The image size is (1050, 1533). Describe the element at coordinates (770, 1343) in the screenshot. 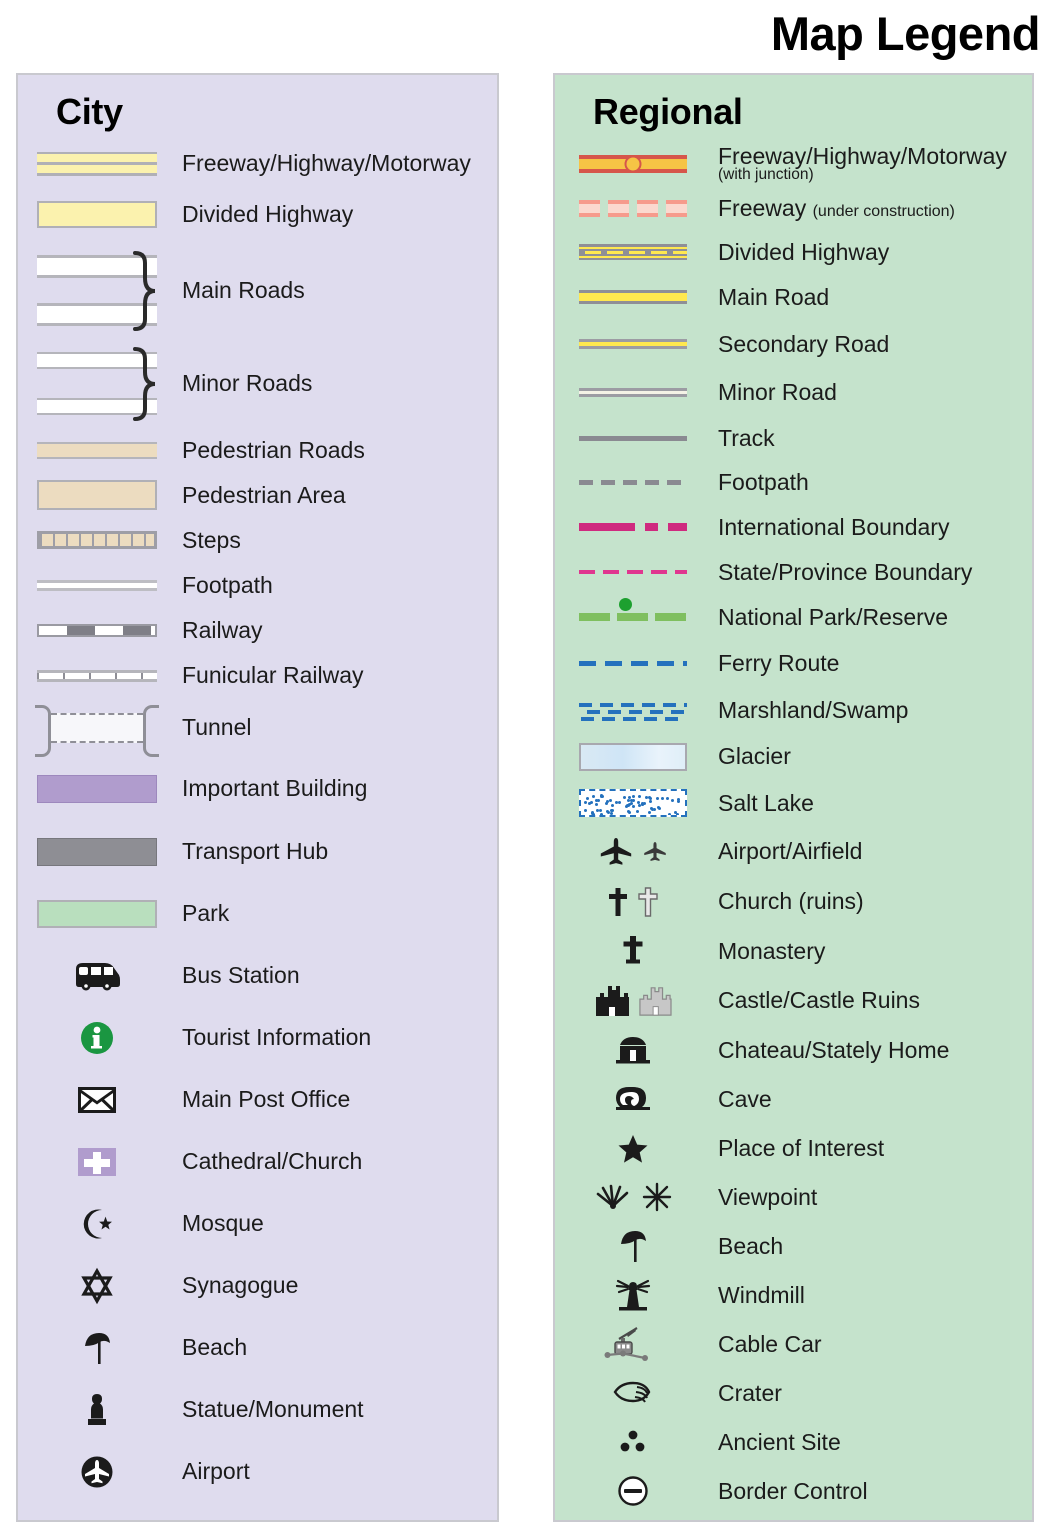

I see `list-item-label: Cable Car` at that location.